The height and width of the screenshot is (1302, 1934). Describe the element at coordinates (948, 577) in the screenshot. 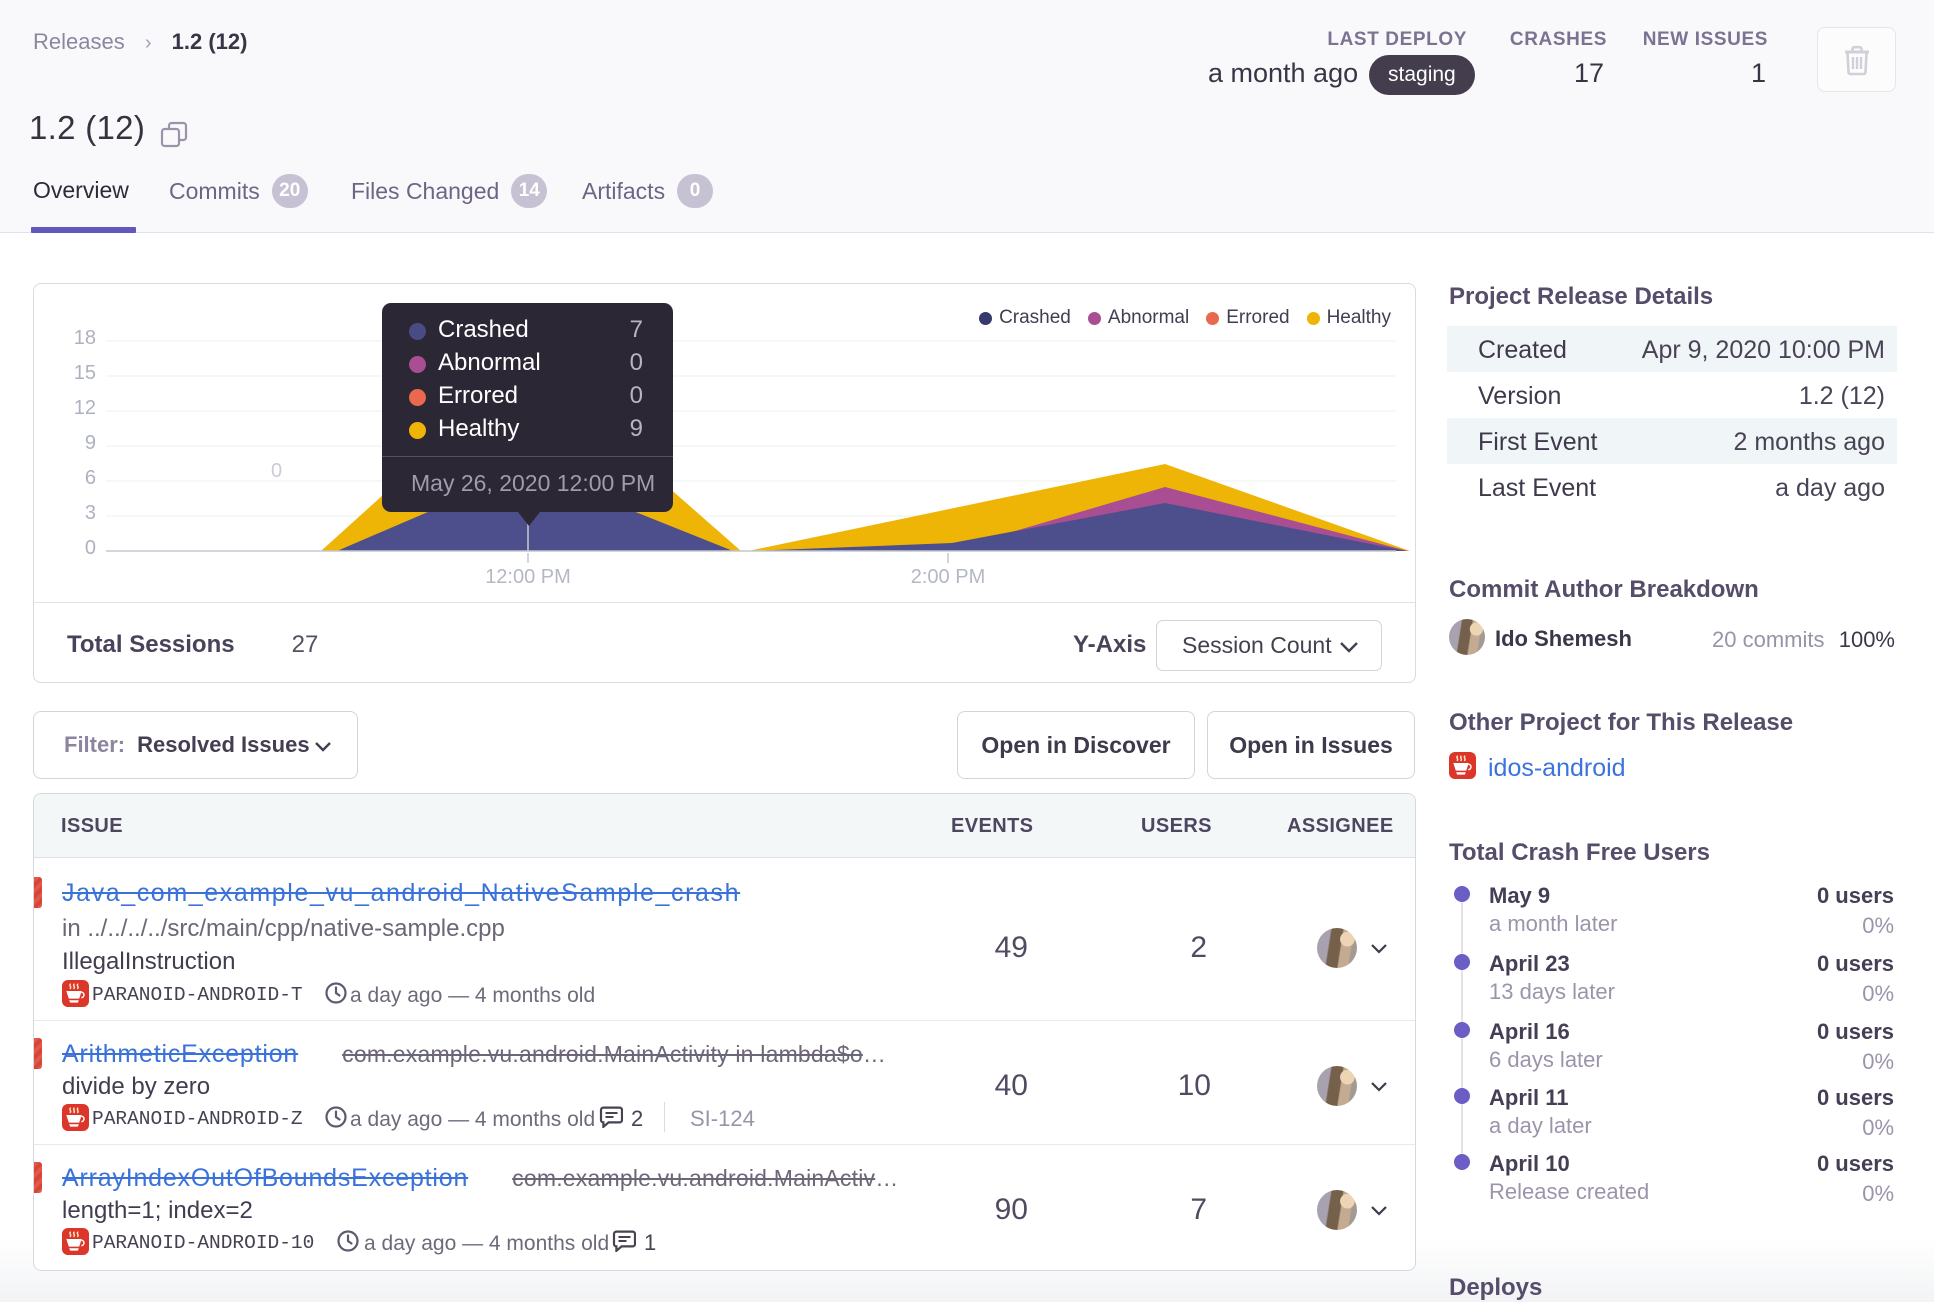

I see `svg-text: 2:00 PM` at that location.